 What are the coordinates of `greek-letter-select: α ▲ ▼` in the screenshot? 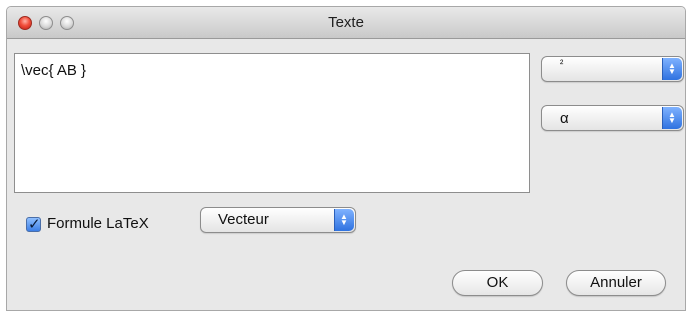 It's located at (612, 118).